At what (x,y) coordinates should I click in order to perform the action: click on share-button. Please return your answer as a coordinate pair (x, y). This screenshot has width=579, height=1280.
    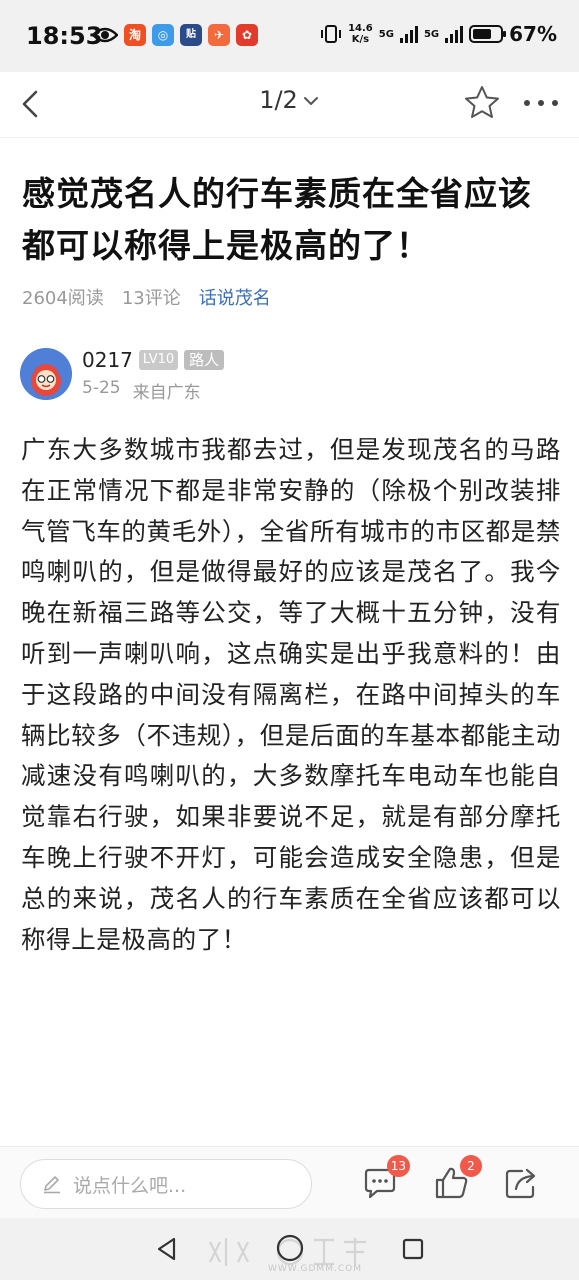
    Looking at the image, I should click on (522, 1183).